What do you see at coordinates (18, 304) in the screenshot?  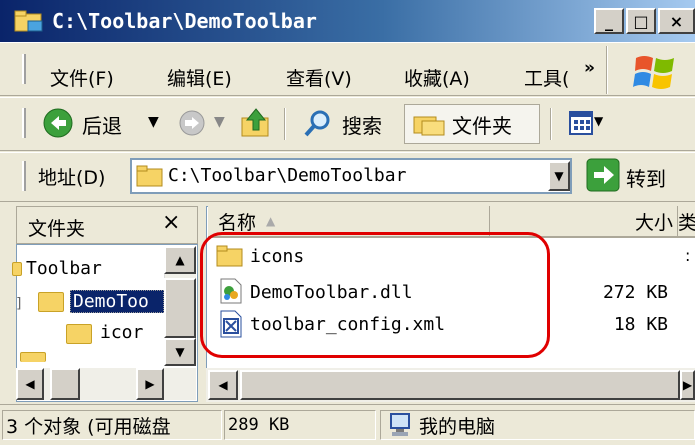 I see `tree-expander: ]` at bounding box center [18, 304].